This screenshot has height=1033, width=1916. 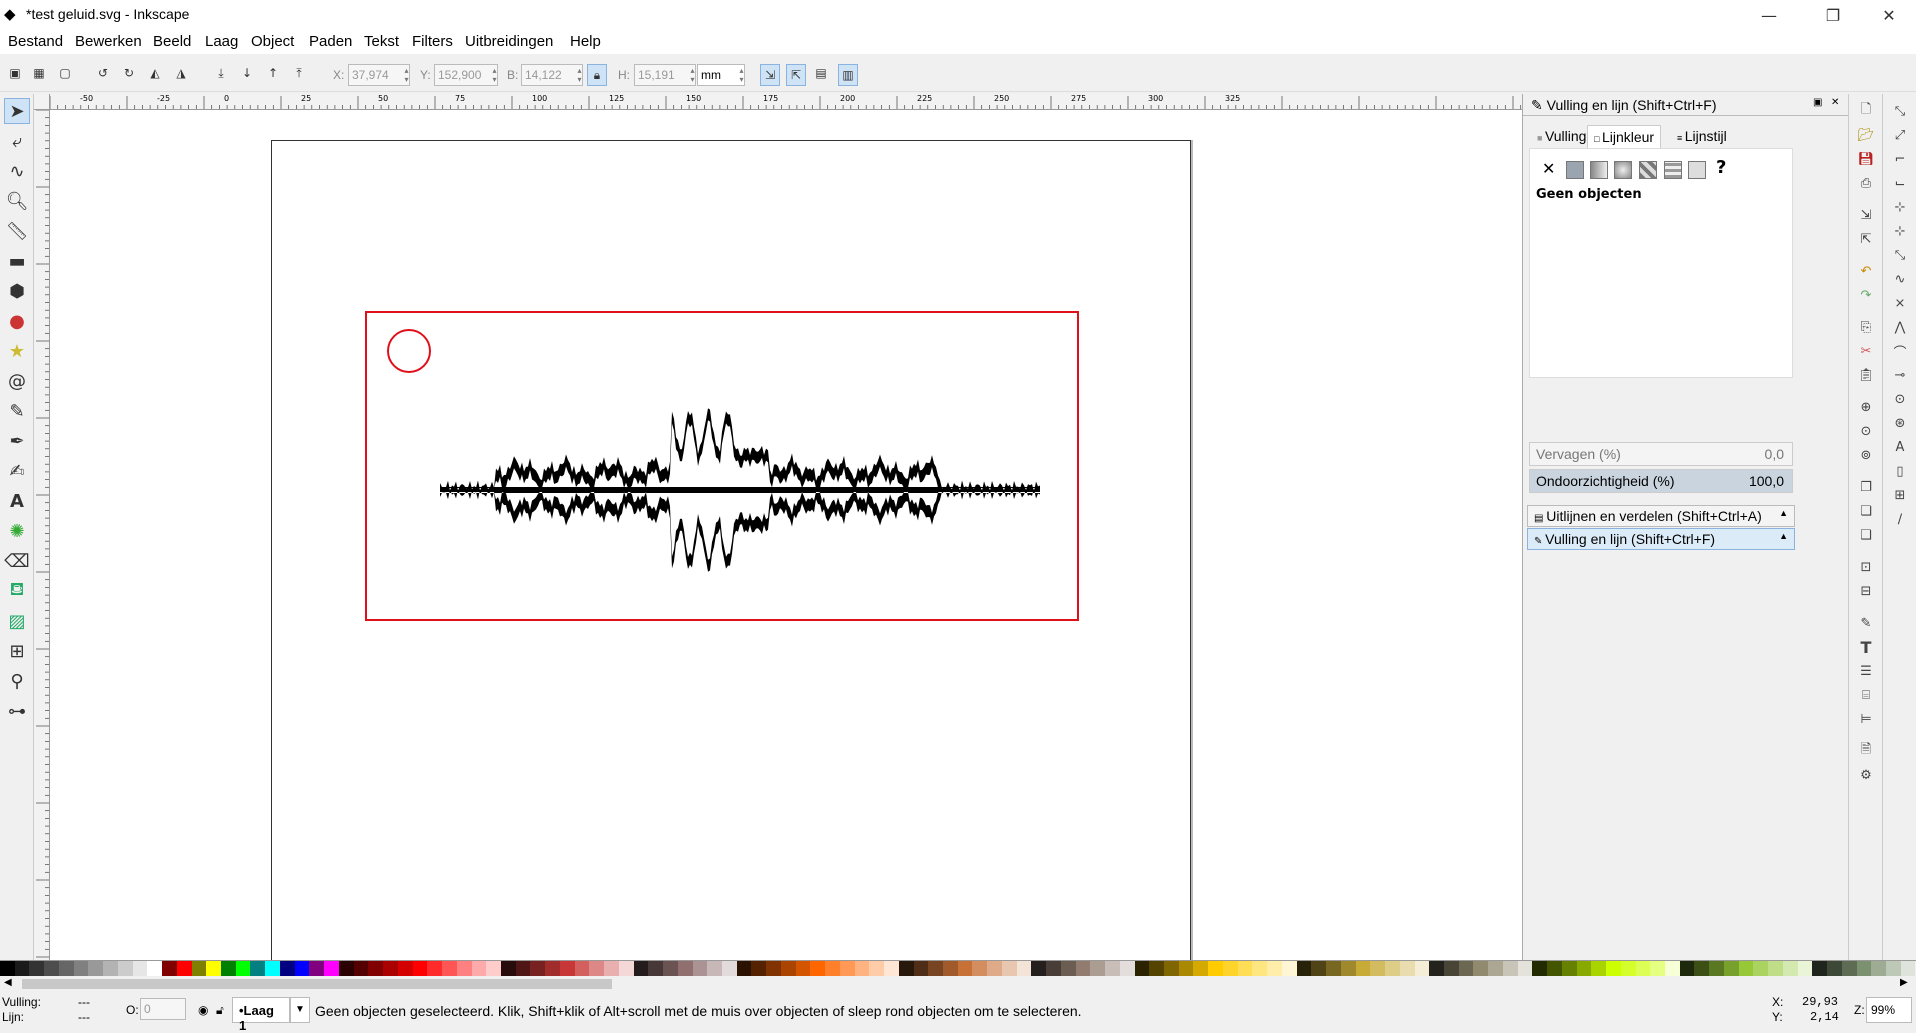 What do you see at coordinates (1624, 137) in the screenshot?
I see `tab-lijnkleur: □ Lijnkleur` at bounding box center [1624, 137].